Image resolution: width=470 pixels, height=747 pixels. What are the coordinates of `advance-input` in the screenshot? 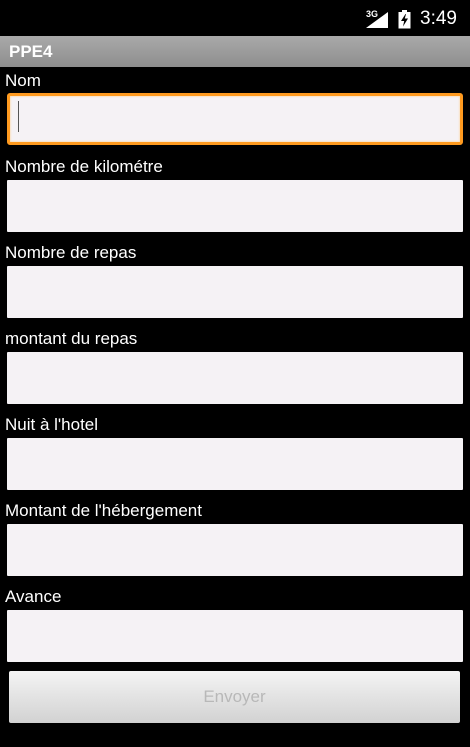 It's located at (235, 636).